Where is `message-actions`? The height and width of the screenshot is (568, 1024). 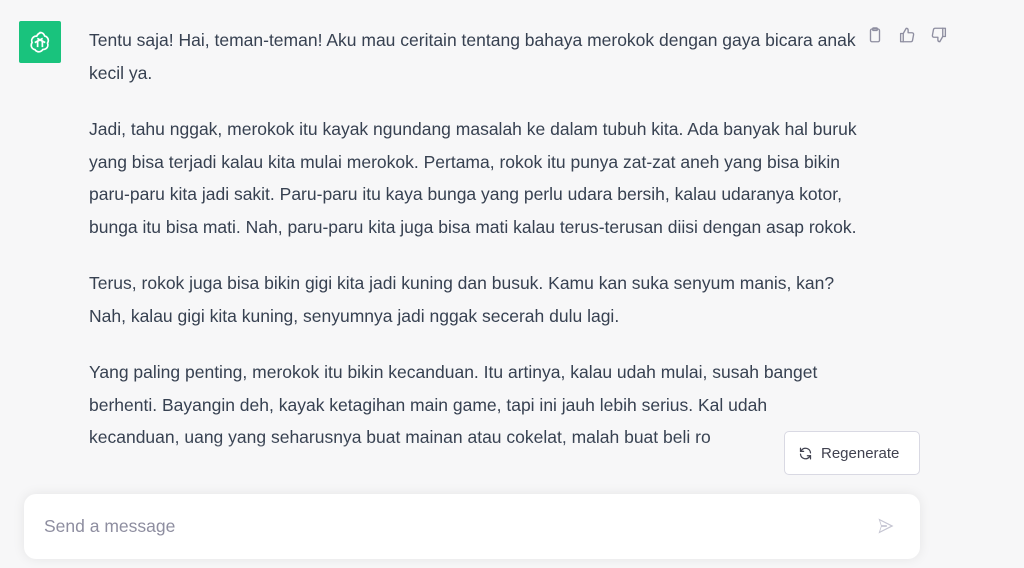 message-actions is located at coordinates (907, 35).